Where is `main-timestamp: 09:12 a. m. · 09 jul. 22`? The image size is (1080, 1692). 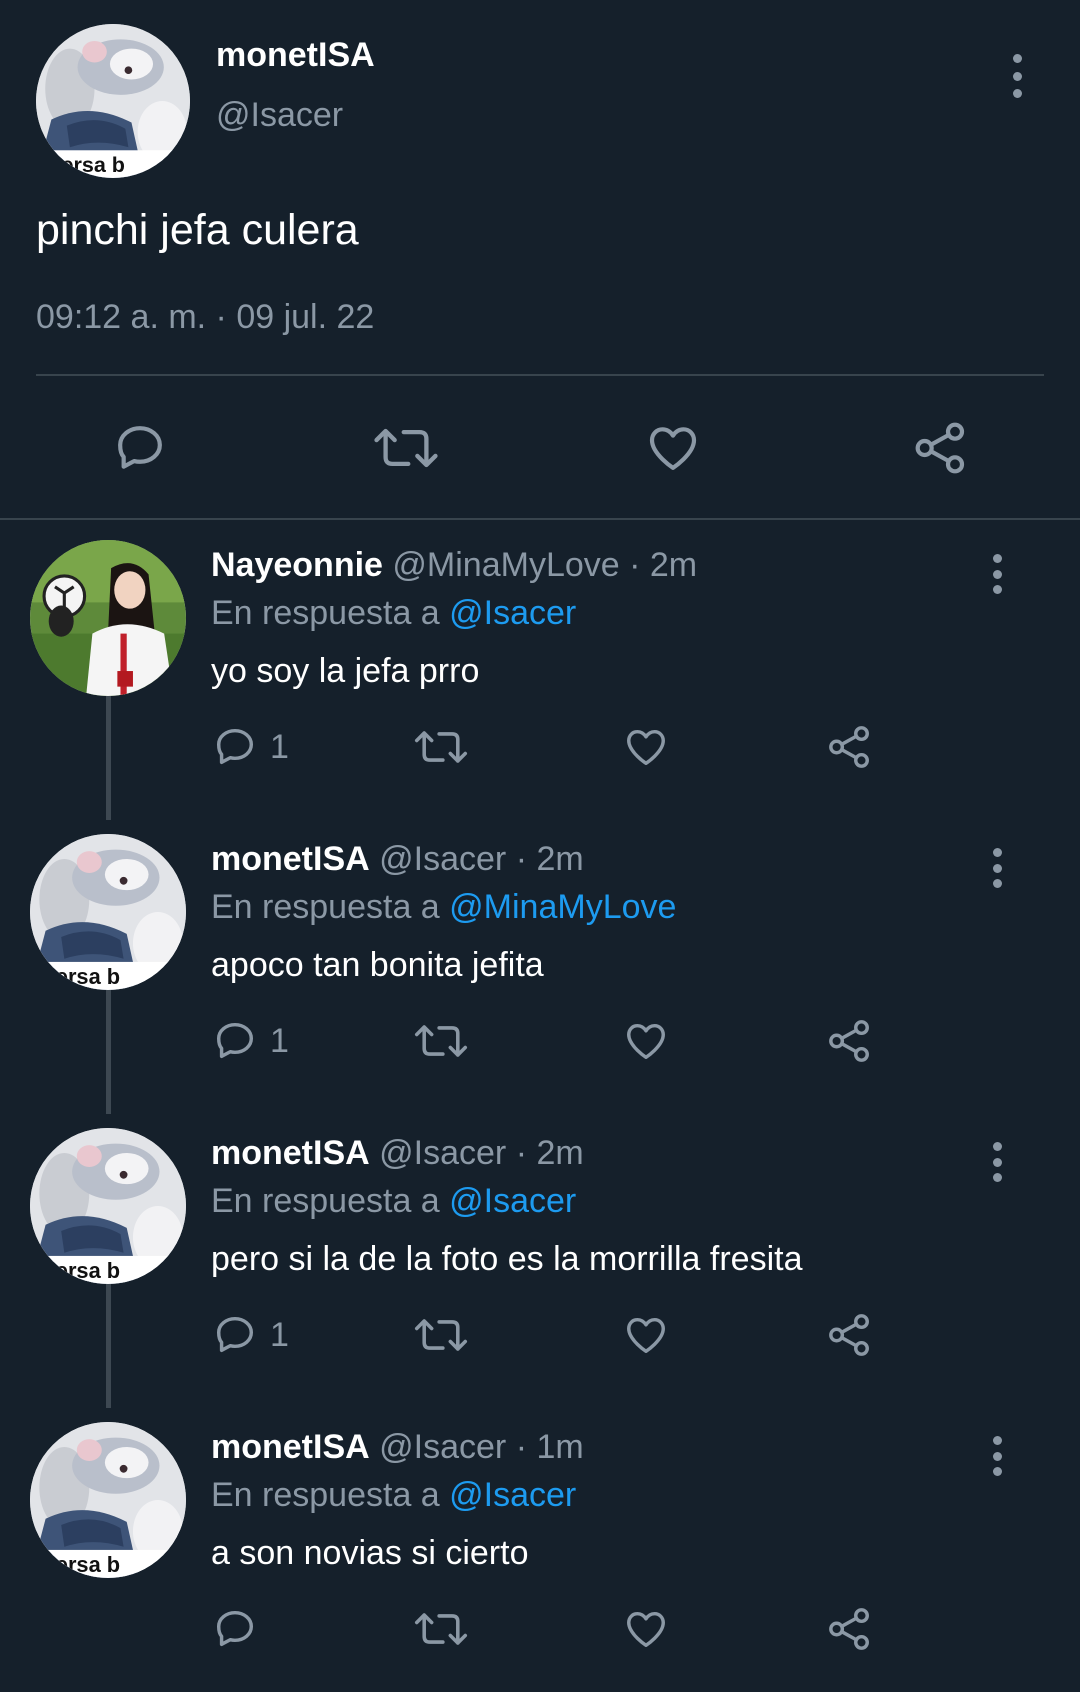
main-timestamp: 09:12 a. m. · 09 jul. 22 is located at coordinates (205, 317).